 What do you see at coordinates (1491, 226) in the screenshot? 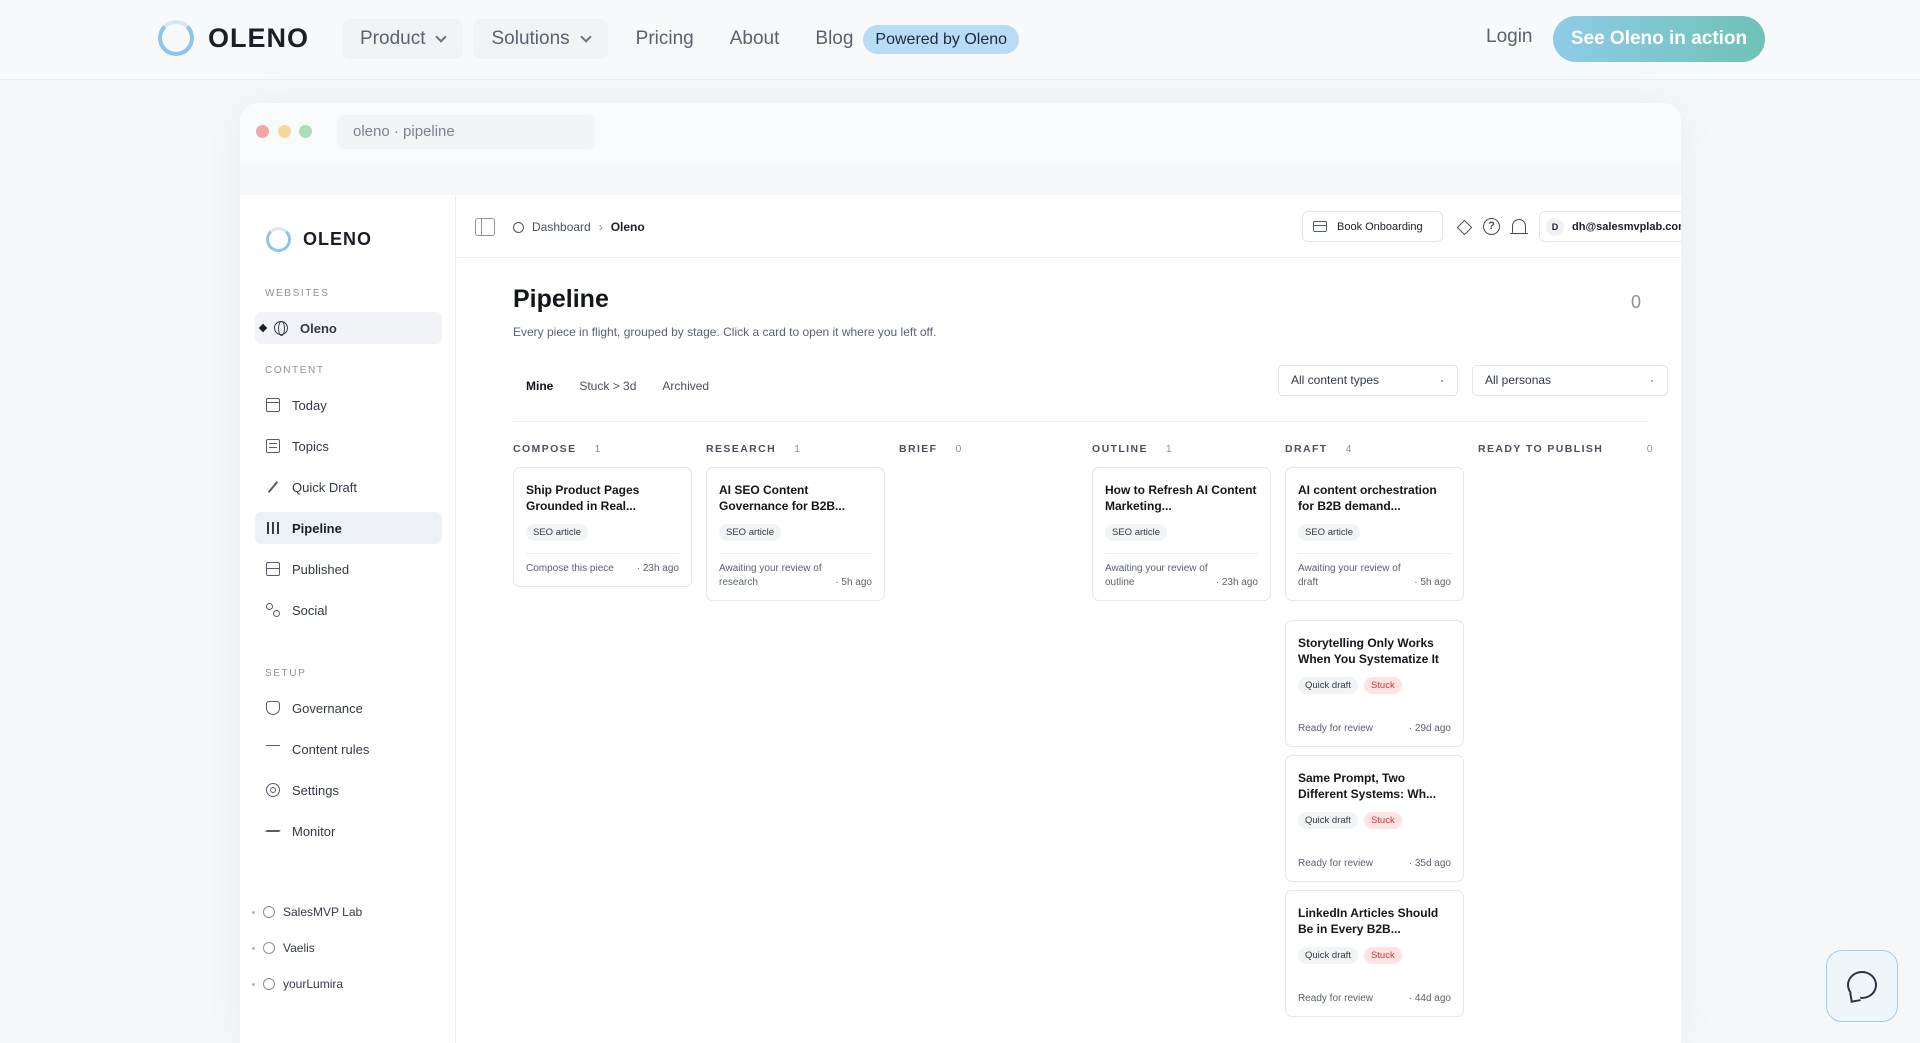
I see `help-icon: ?` at bounding box center [1491, 226].